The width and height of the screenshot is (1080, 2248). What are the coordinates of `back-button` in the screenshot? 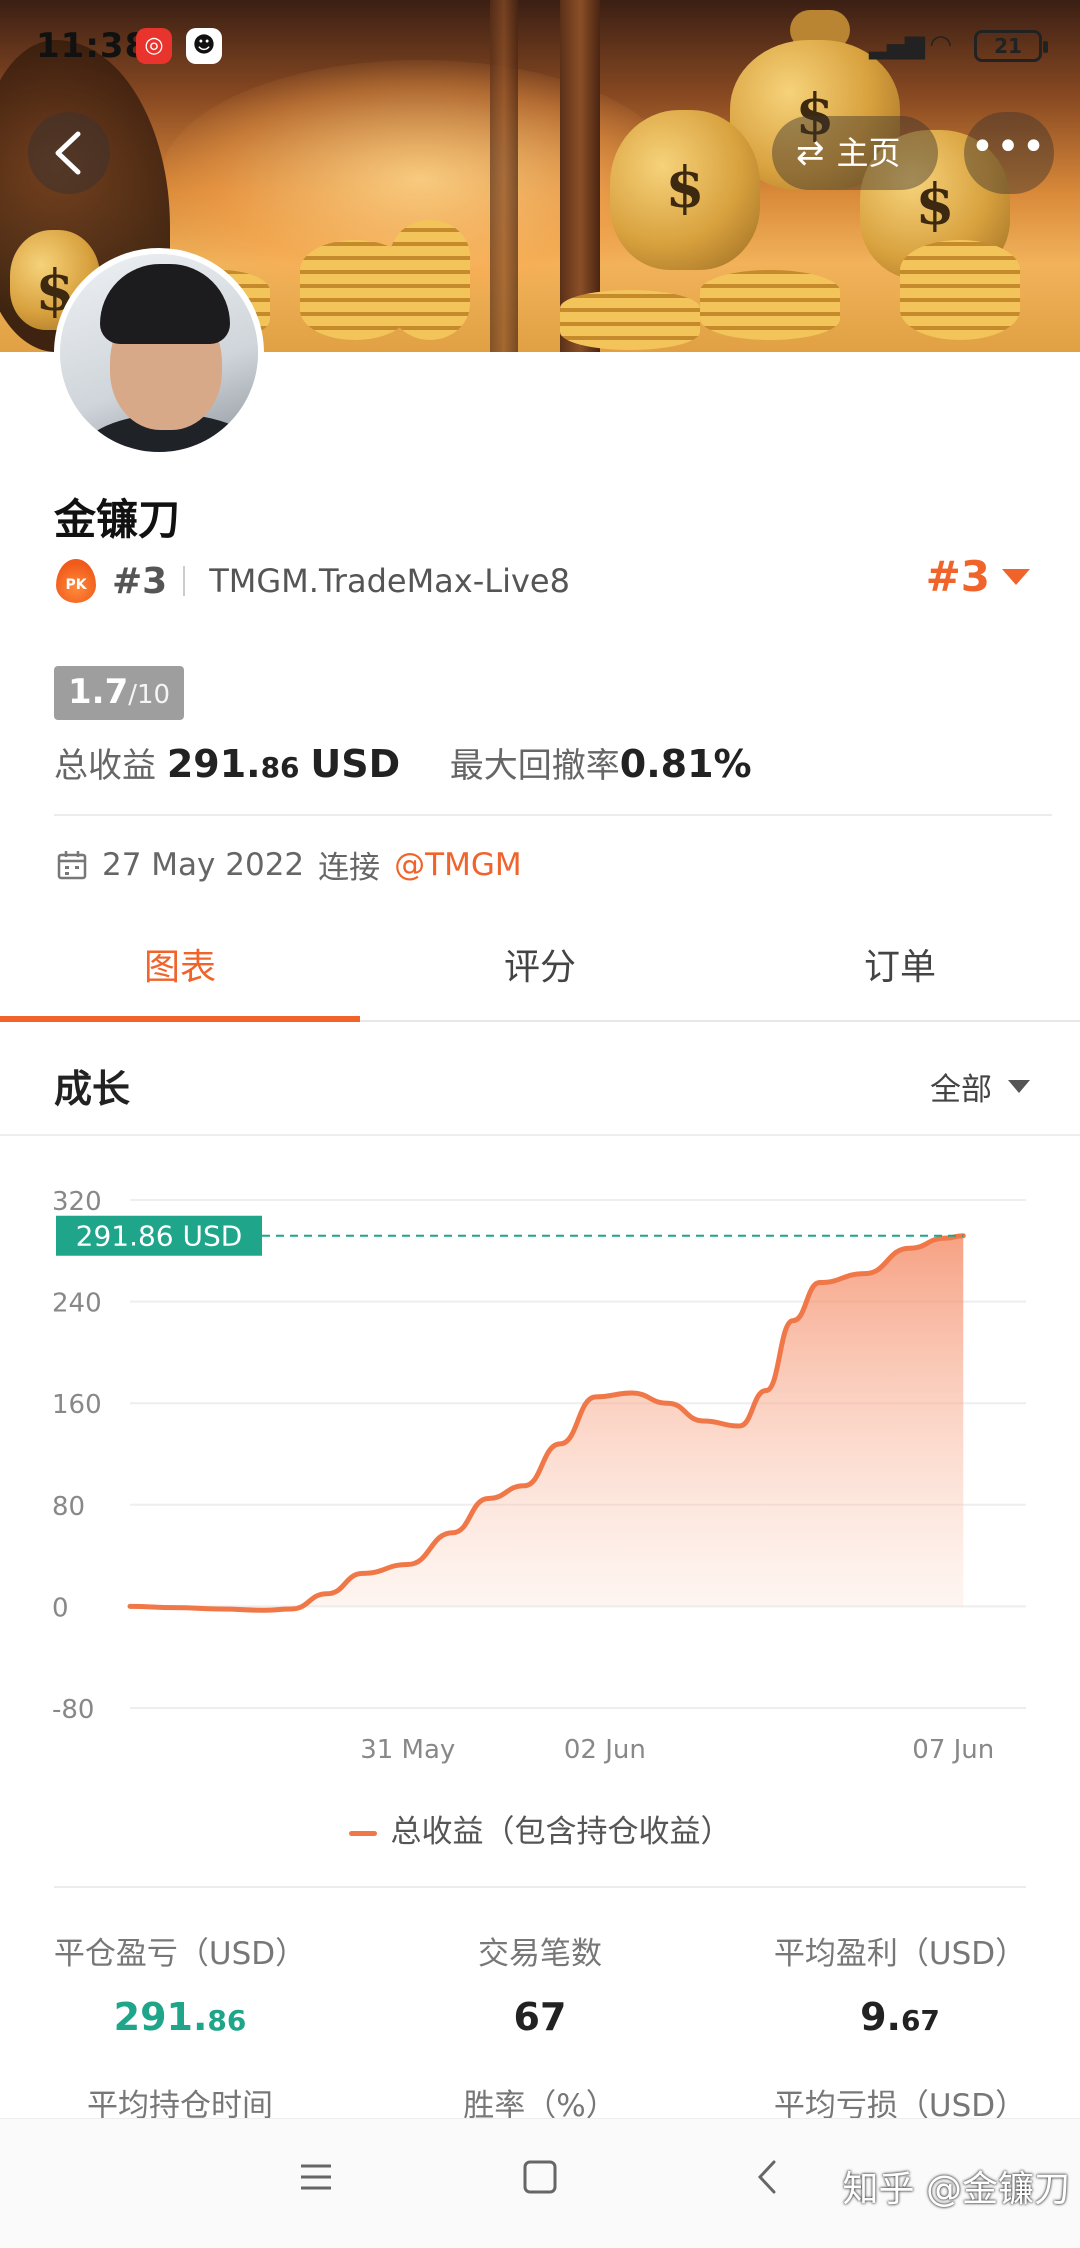 It's located at (69, 153).